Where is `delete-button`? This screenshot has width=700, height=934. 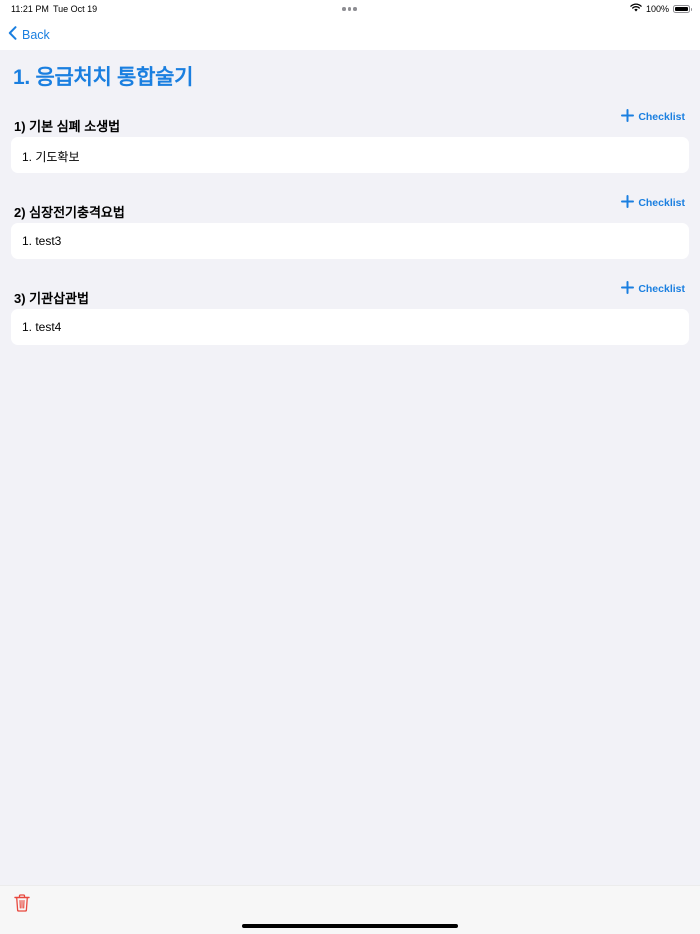 delete-button is located at coordinates (22, 905).